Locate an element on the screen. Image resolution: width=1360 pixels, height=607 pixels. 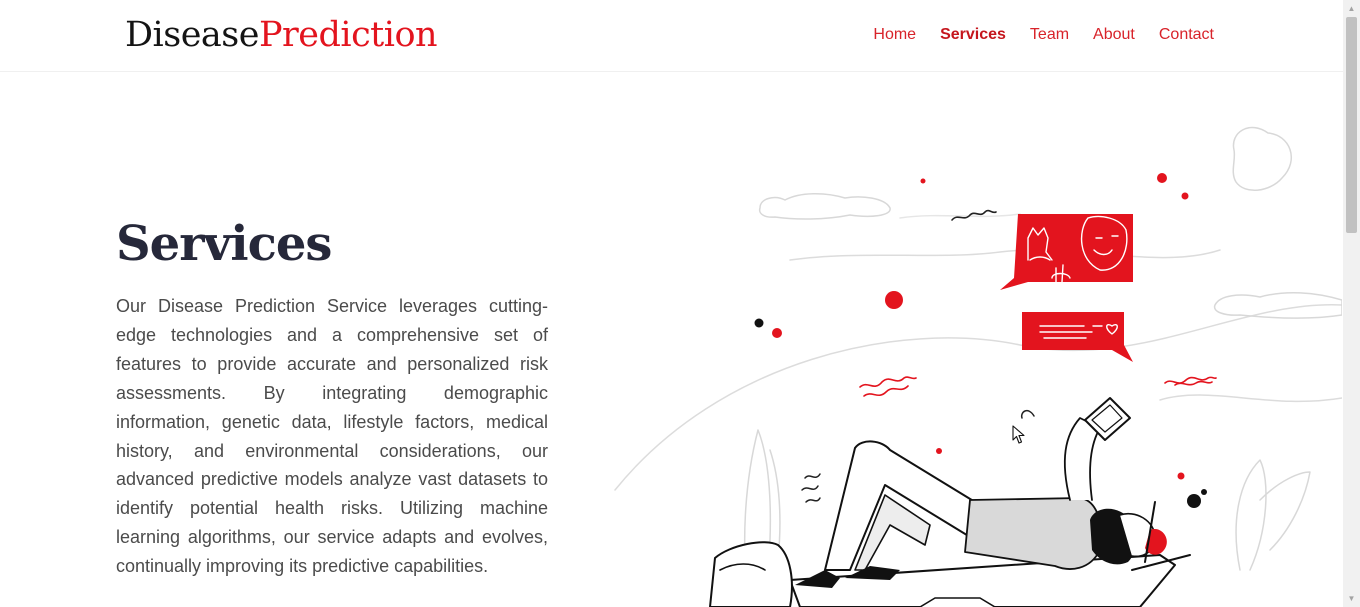
brand-logo: DiseasePrediction is located at coordinates (281, 35).